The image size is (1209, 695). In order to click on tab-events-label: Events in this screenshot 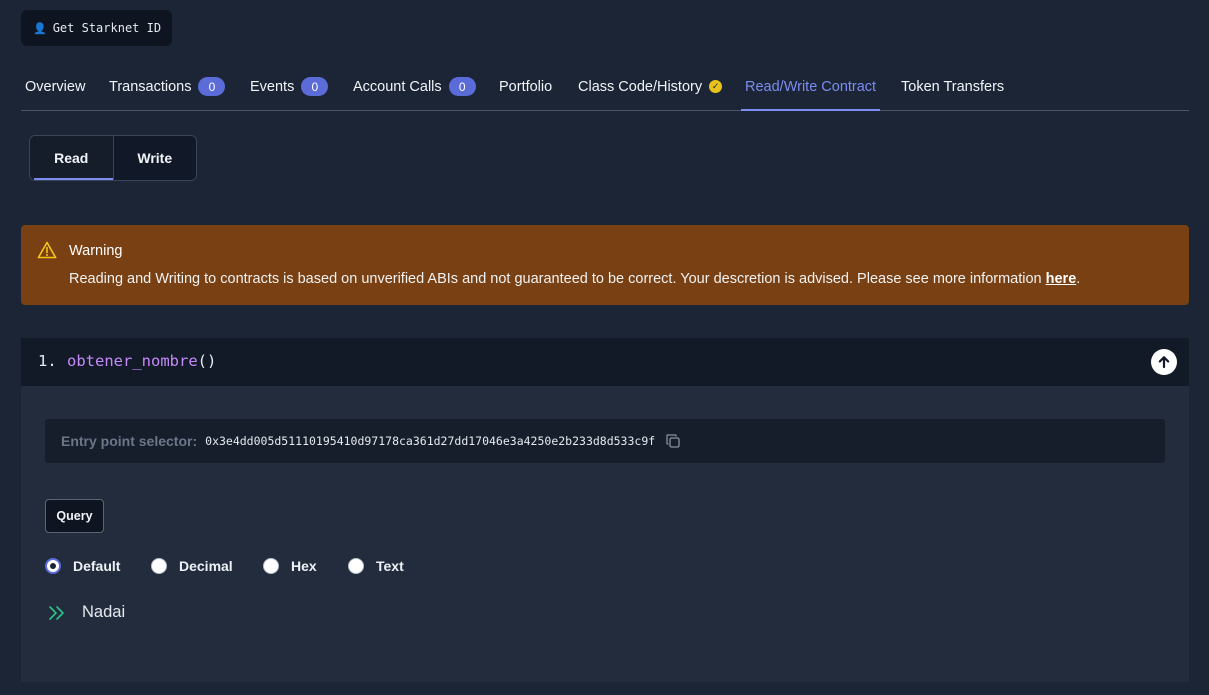, I will do `click(272, 86)`.